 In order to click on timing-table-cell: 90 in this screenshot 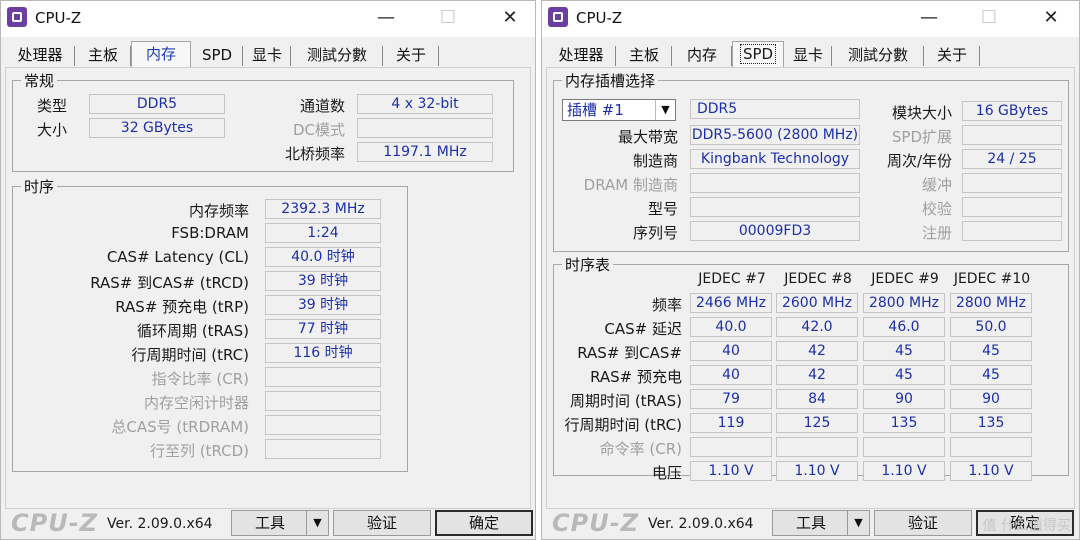, I will do `click(991, 399)`.